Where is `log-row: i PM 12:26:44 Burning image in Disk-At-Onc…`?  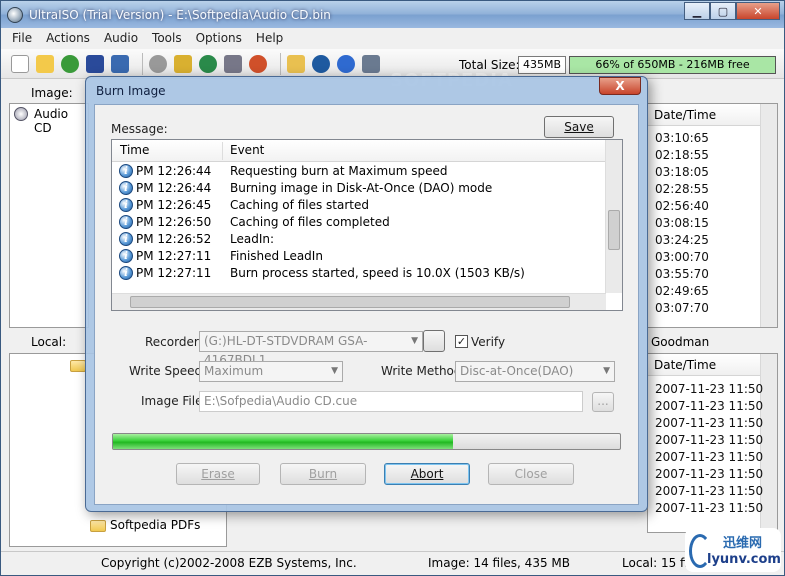 log-row: i PM 12:26:44 Burning image in Disk-At-Onc… is located at coordinates (359, 188).